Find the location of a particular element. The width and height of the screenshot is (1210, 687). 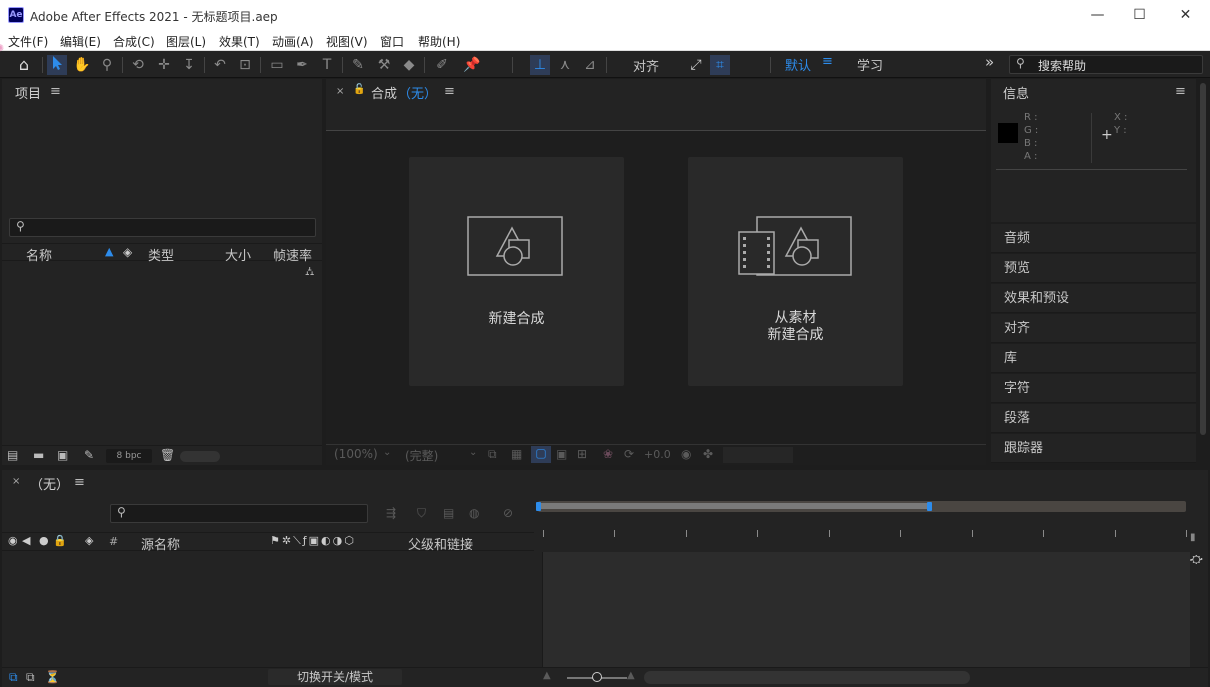

toggle-switches-modes: 切换开关/模式 is located at coordinates (335, 677).